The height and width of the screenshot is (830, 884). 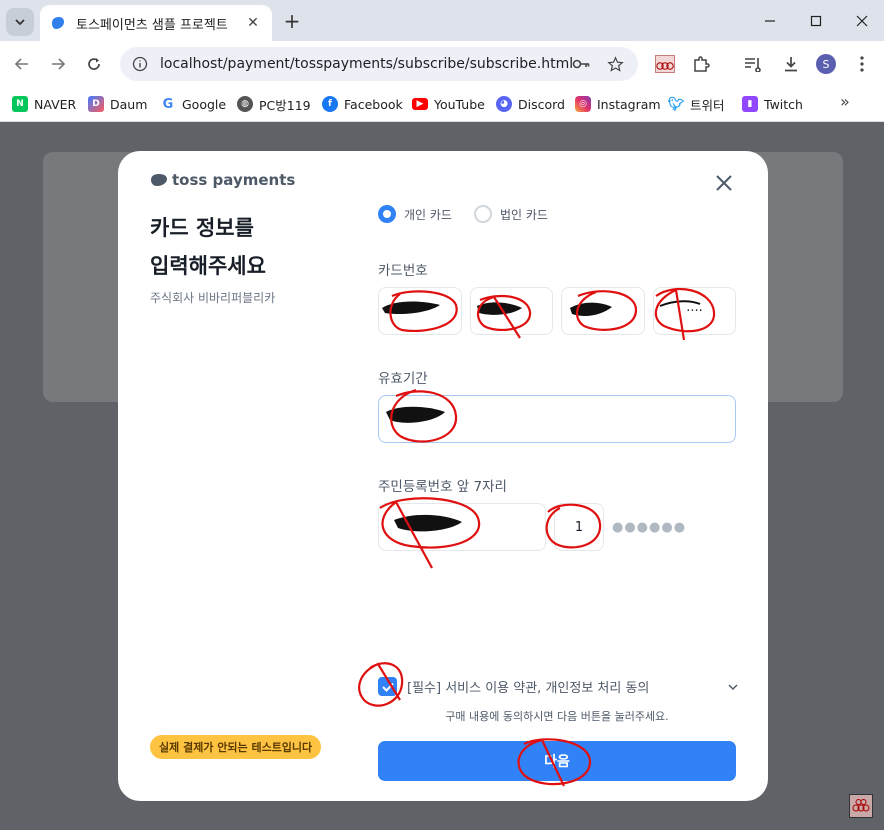 I want to click on bookmark-twitter: 🐦︎ 트위터, so click(x=696, y=104).